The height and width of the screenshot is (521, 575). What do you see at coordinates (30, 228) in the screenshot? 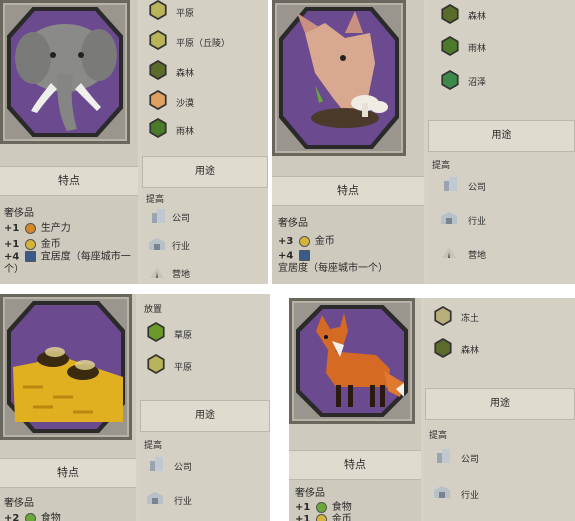
I see `production-icon` at bounding box center [30, 228].